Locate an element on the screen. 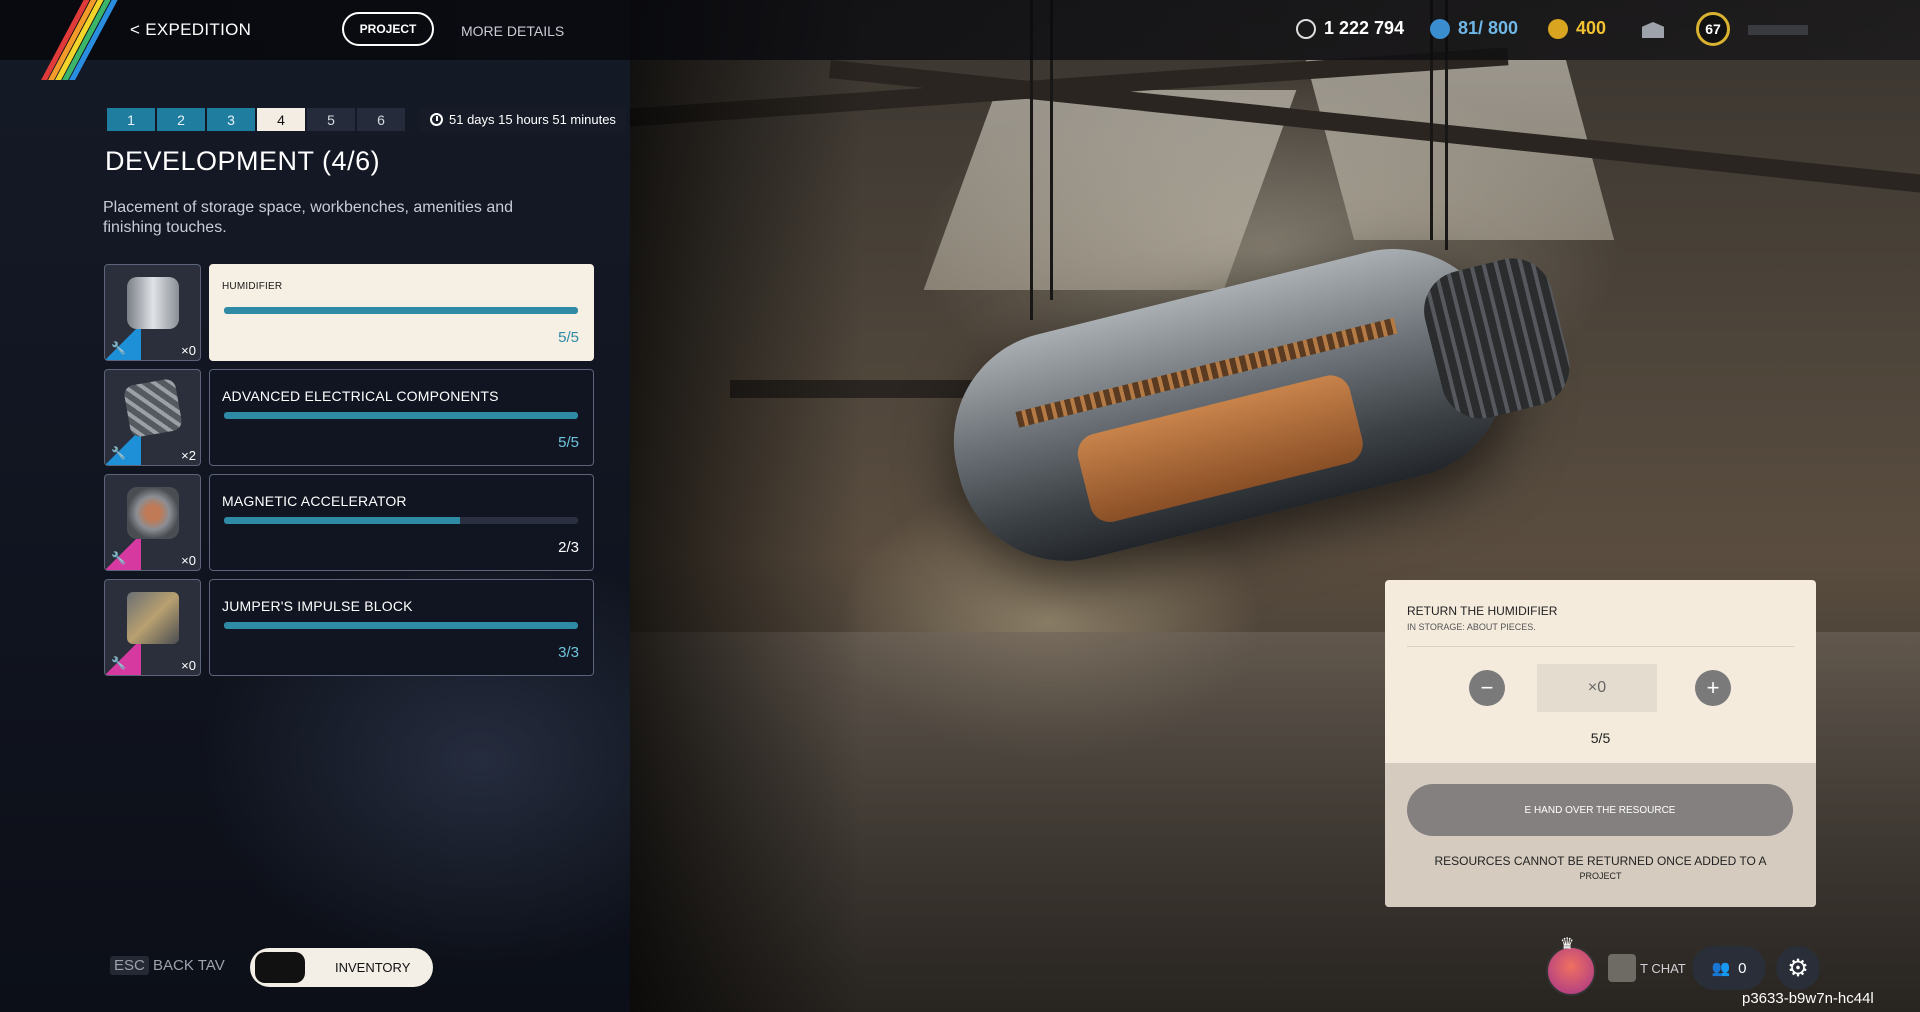  resource-count: 2/3 is located at coordinates (568, 547).